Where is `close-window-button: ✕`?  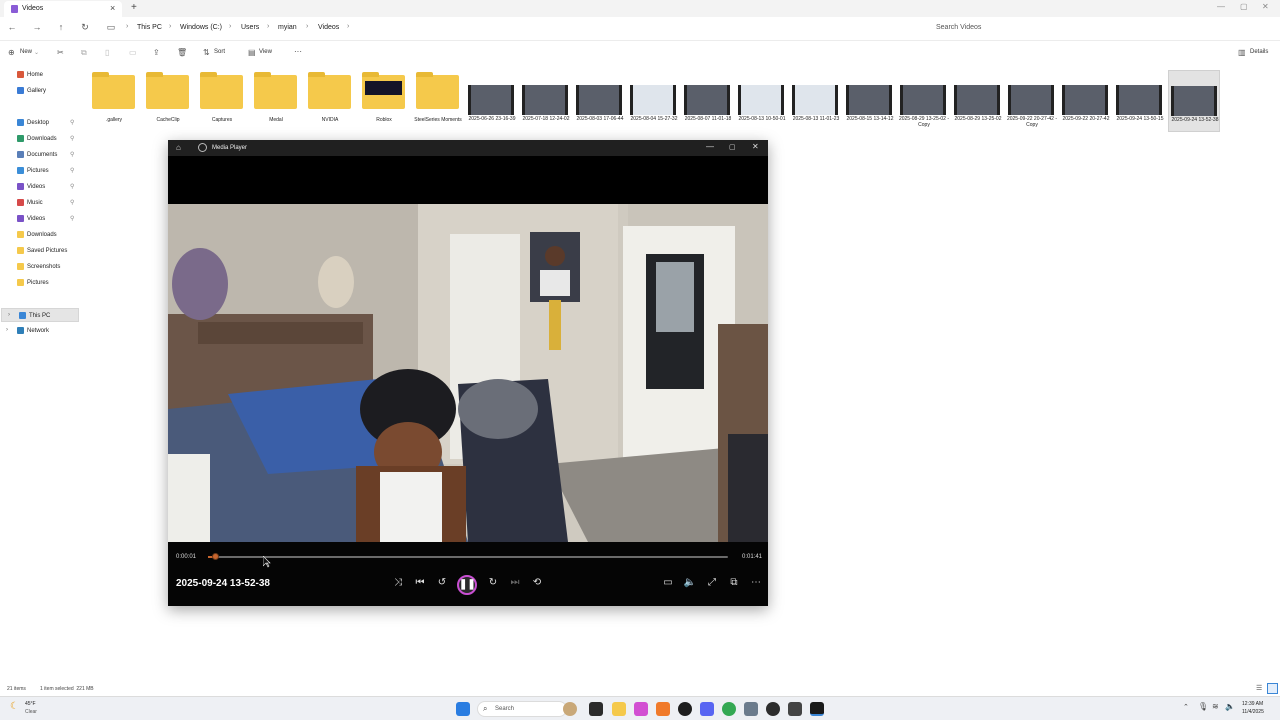
close-window-button: ✕ is located at coordinates (1265, 6).